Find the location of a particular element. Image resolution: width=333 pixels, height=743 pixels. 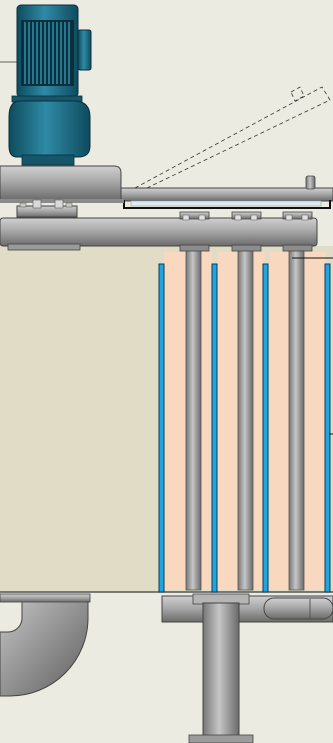

support-leg is located at coordinates (221, 671).